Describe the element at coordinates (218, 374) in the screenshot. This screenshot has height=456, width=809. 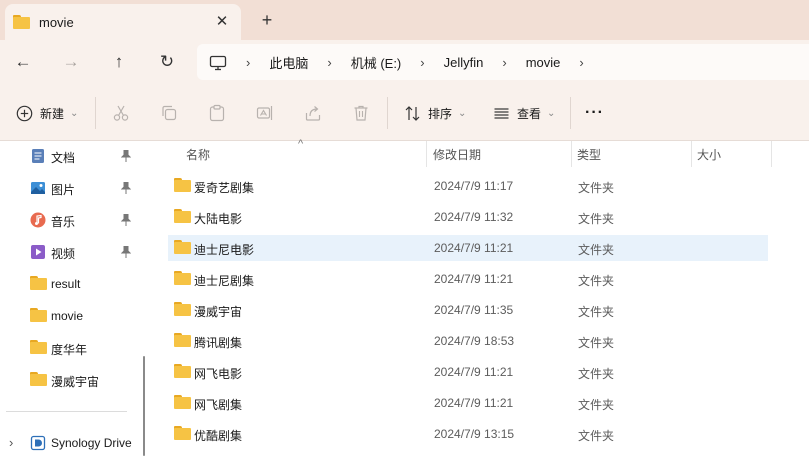
I see `file-name: 网飞电影` at that location.